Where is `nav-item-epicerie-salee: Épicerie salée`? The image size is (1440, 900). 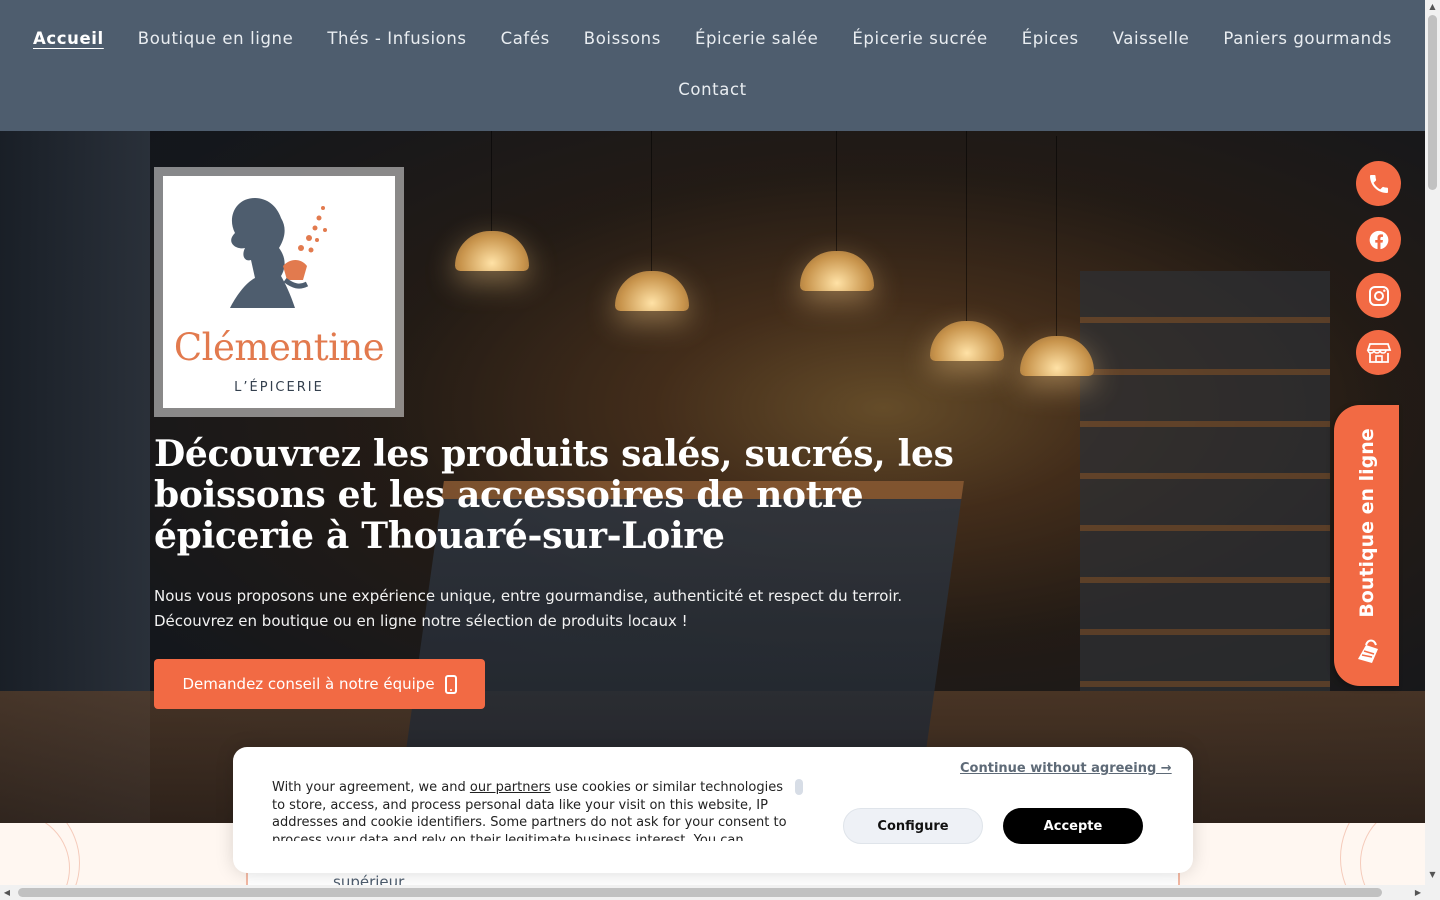 nav-item-epicerie-salee: Épicerie salée is located at coordinates (756, 39).